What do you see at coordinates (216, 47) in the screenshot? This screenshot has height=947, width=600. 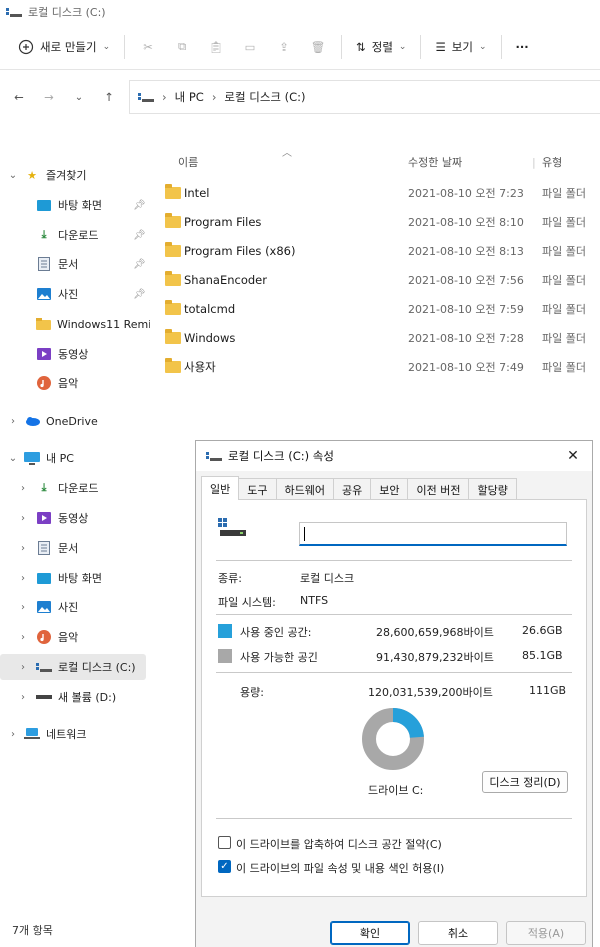 I see `paste-icon: 📋︎` at bounding box center [216, 47].